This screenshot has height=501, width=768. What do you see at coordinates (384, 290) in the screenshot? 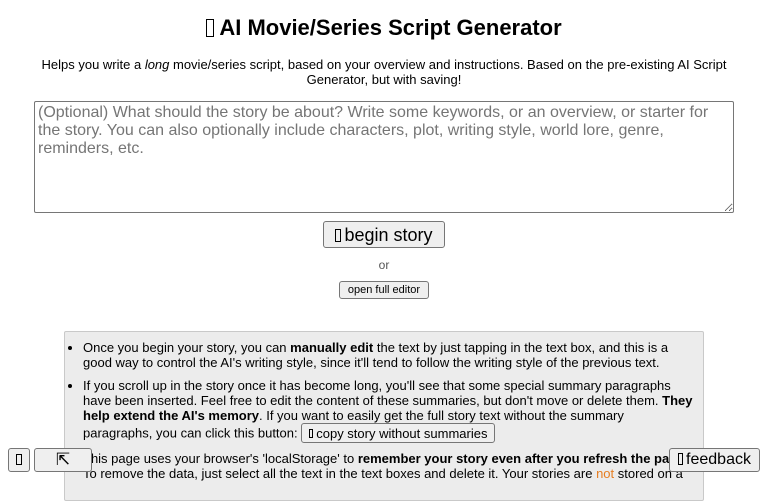
I see `open-full-editor-button: open full editor` at bounding box center [384, 290].